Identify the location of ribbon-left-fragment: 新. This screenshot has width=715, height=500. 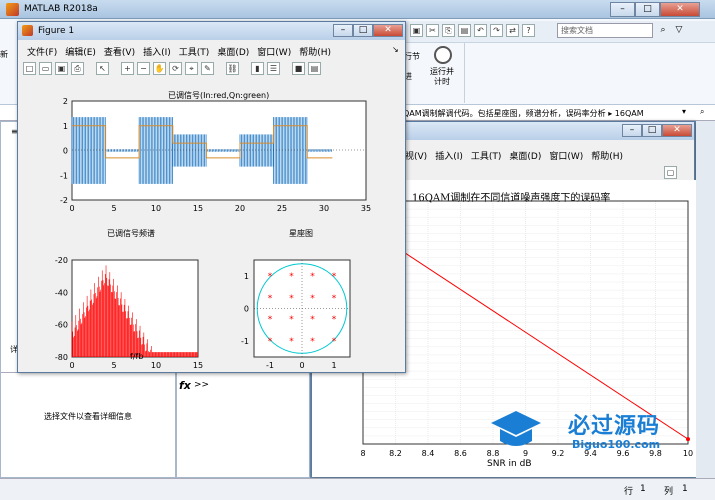
(4, 54).